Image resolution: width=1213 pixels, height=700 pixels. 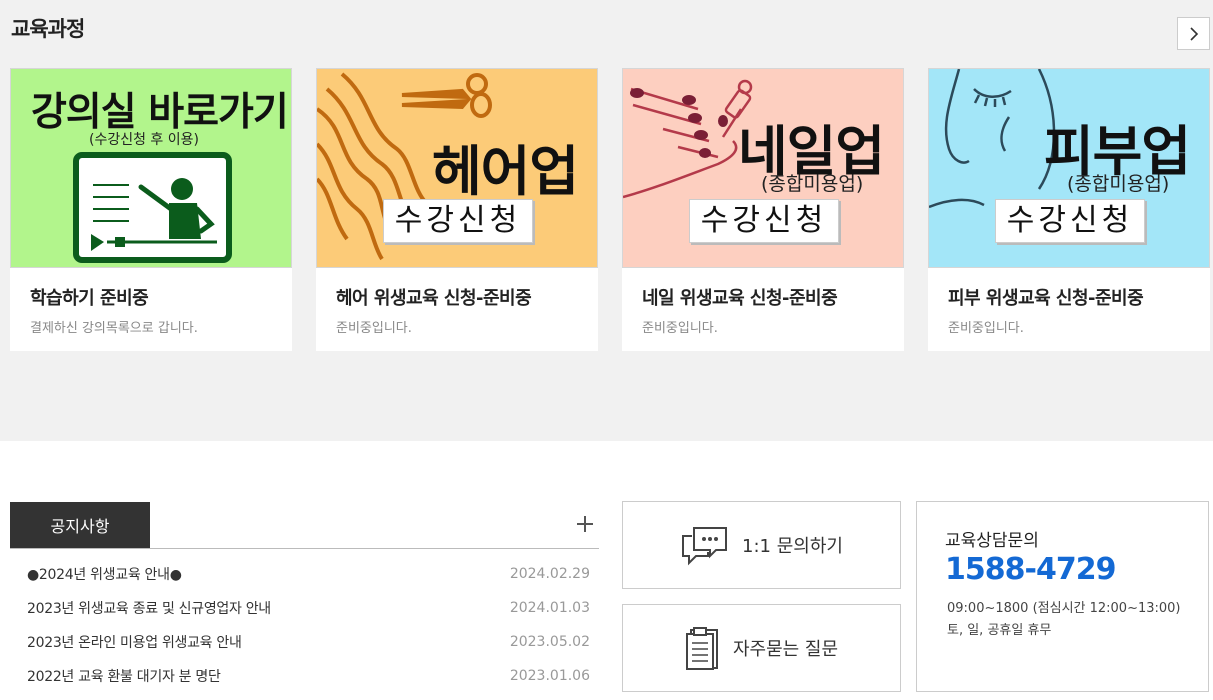 I want to click on faq-button: 자주묻는 질문, so click(x=761, y=648).